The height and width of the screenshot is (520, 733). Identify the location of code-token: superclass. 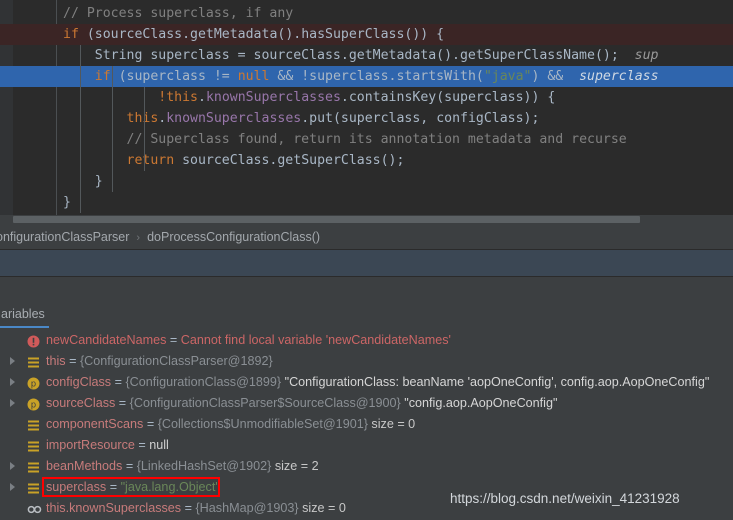
(615, 76).